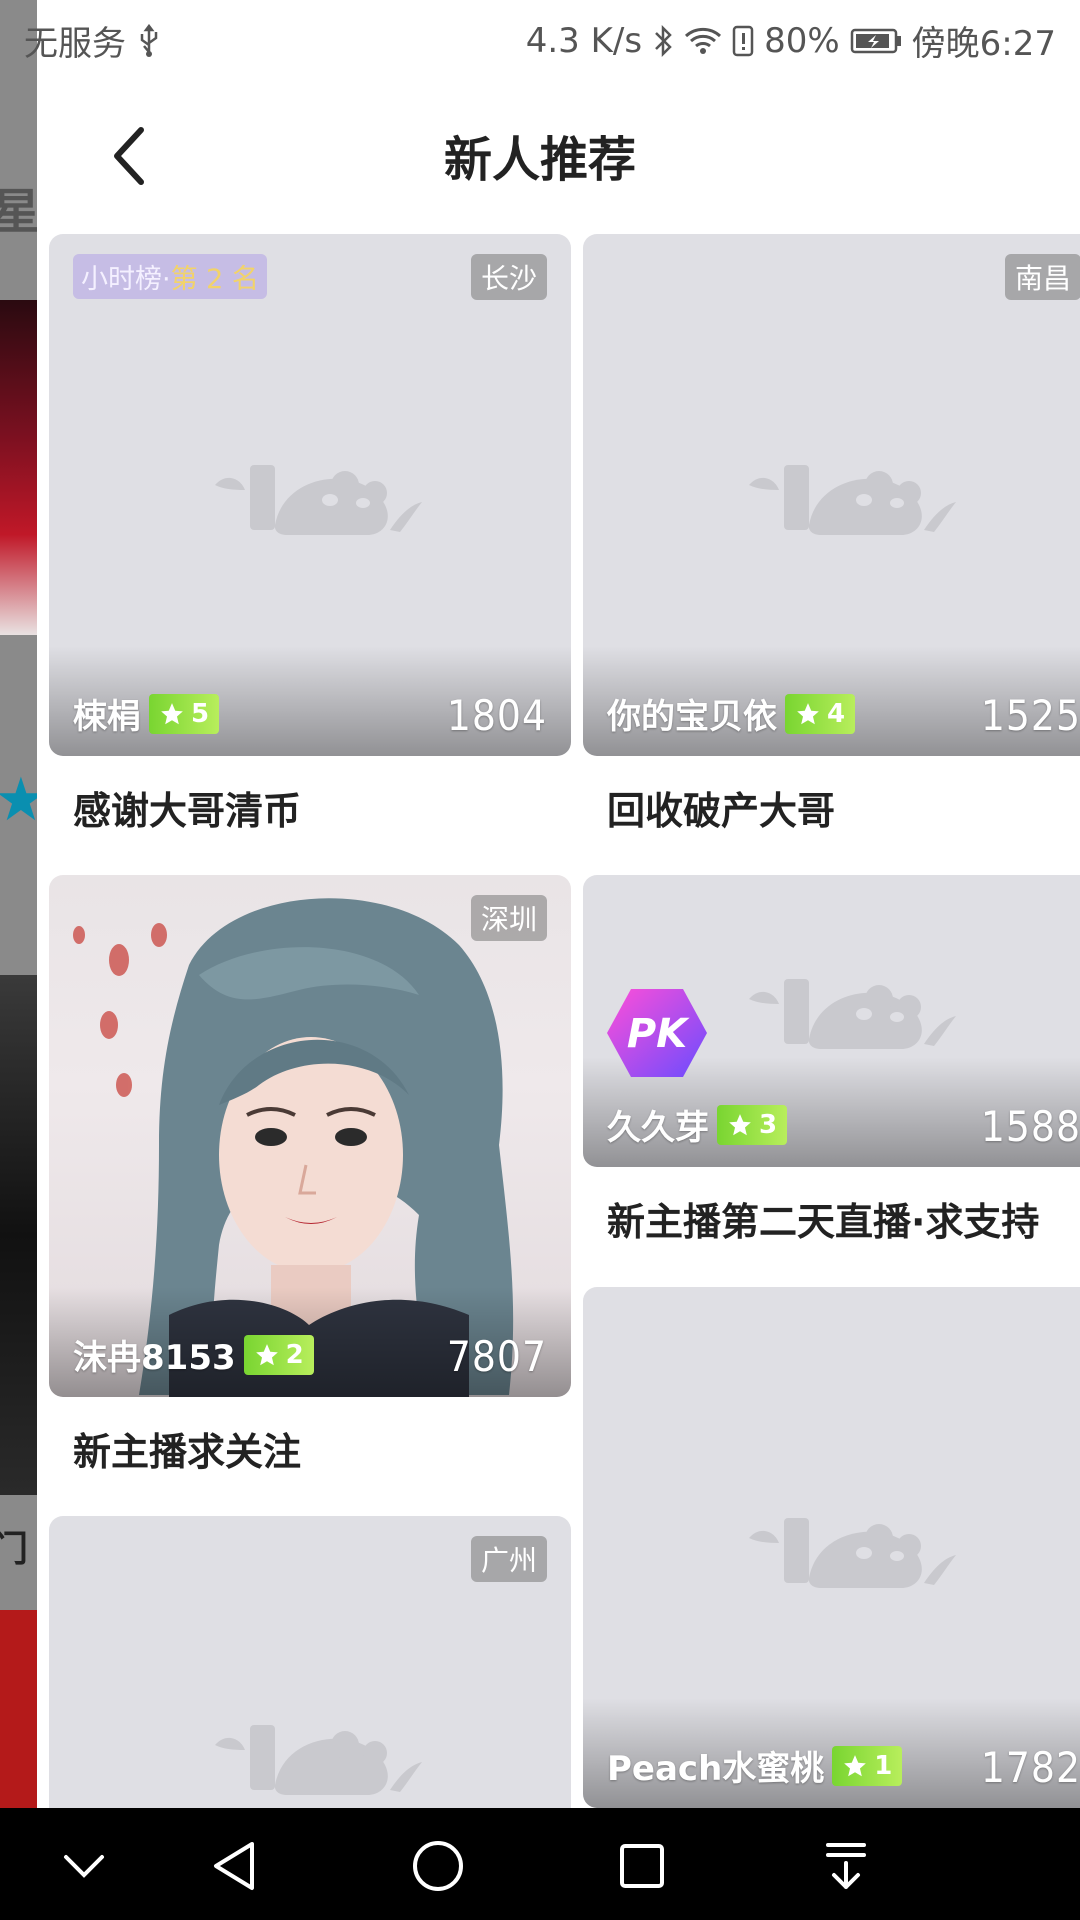 The width and height of the screenshot is (1080, 1920). I want to click on viewer-count: 7807, so click(496, 1356).